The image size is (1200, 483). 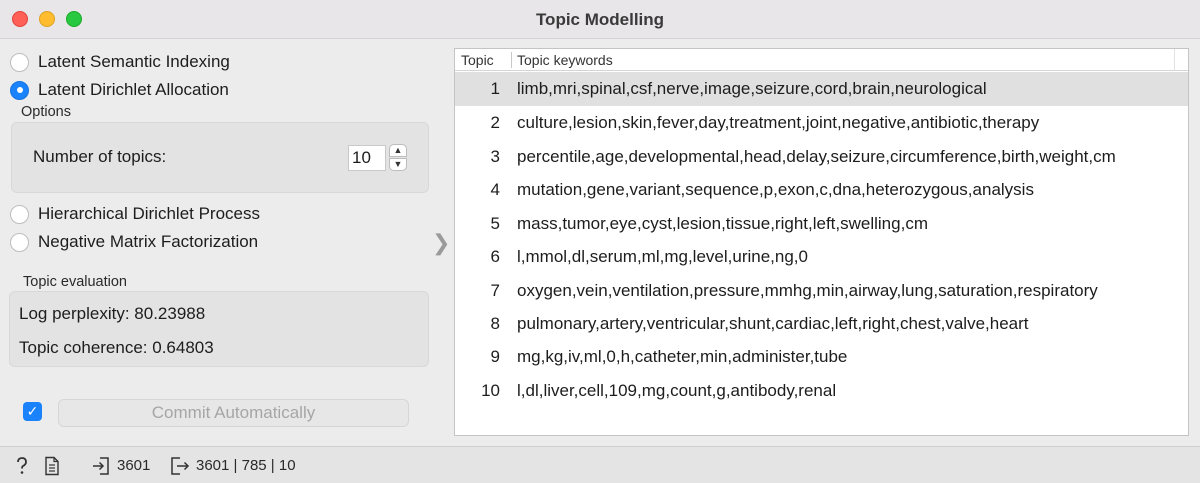 I want to click on radio-button-checked, so click(x=19, y=90).